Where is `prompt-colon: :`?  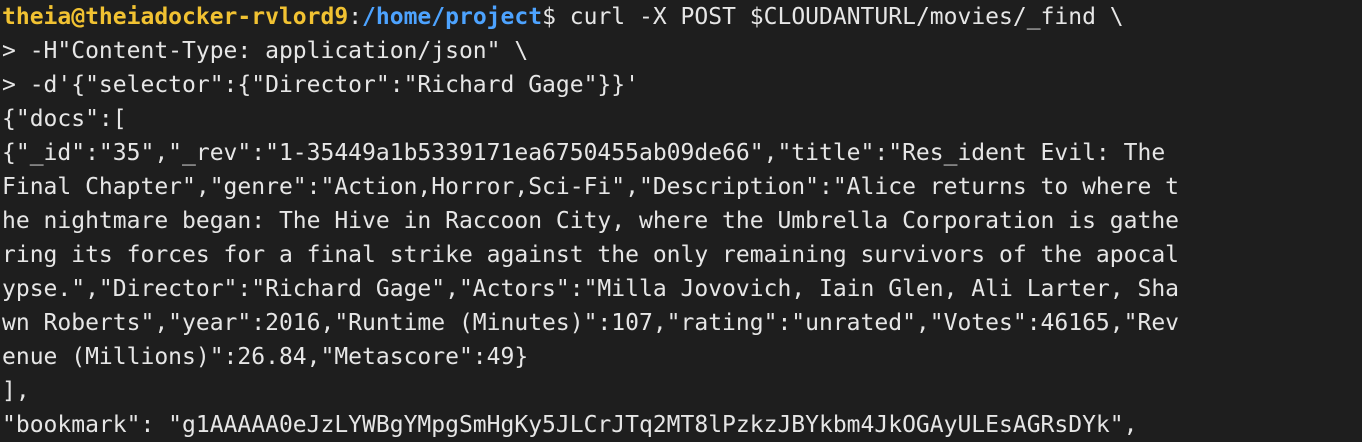 prompt-colon: : is located at coordinates (355, 17).